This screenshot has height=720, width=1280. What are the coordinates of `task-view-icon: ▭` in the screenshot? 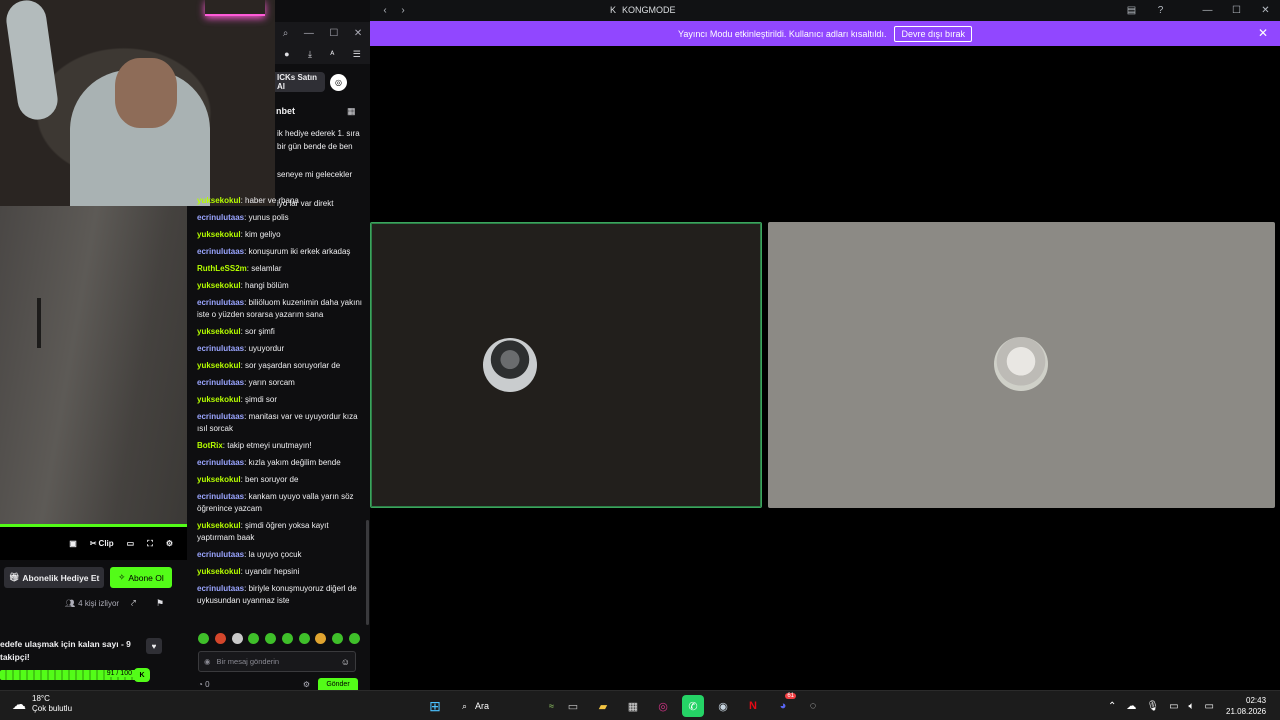 It's located at (573, 706).